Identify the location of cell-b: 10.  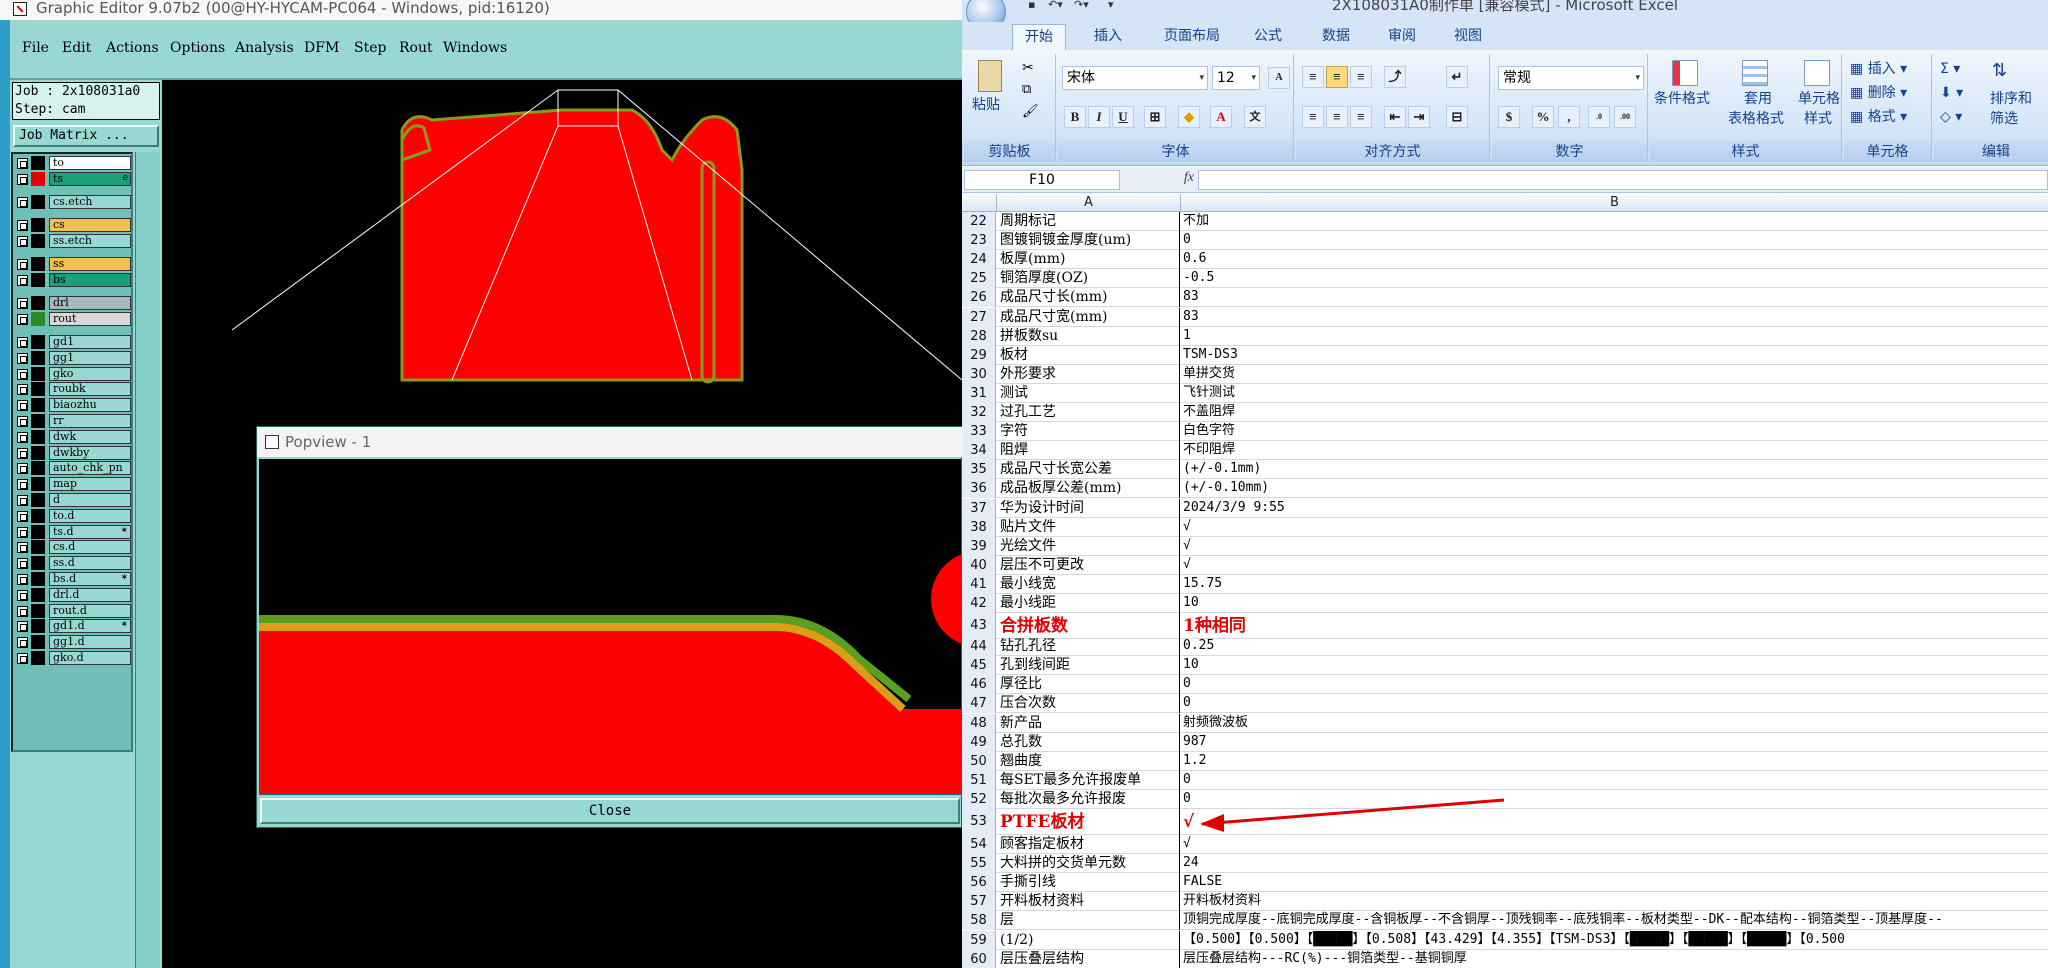
(1614, 603).